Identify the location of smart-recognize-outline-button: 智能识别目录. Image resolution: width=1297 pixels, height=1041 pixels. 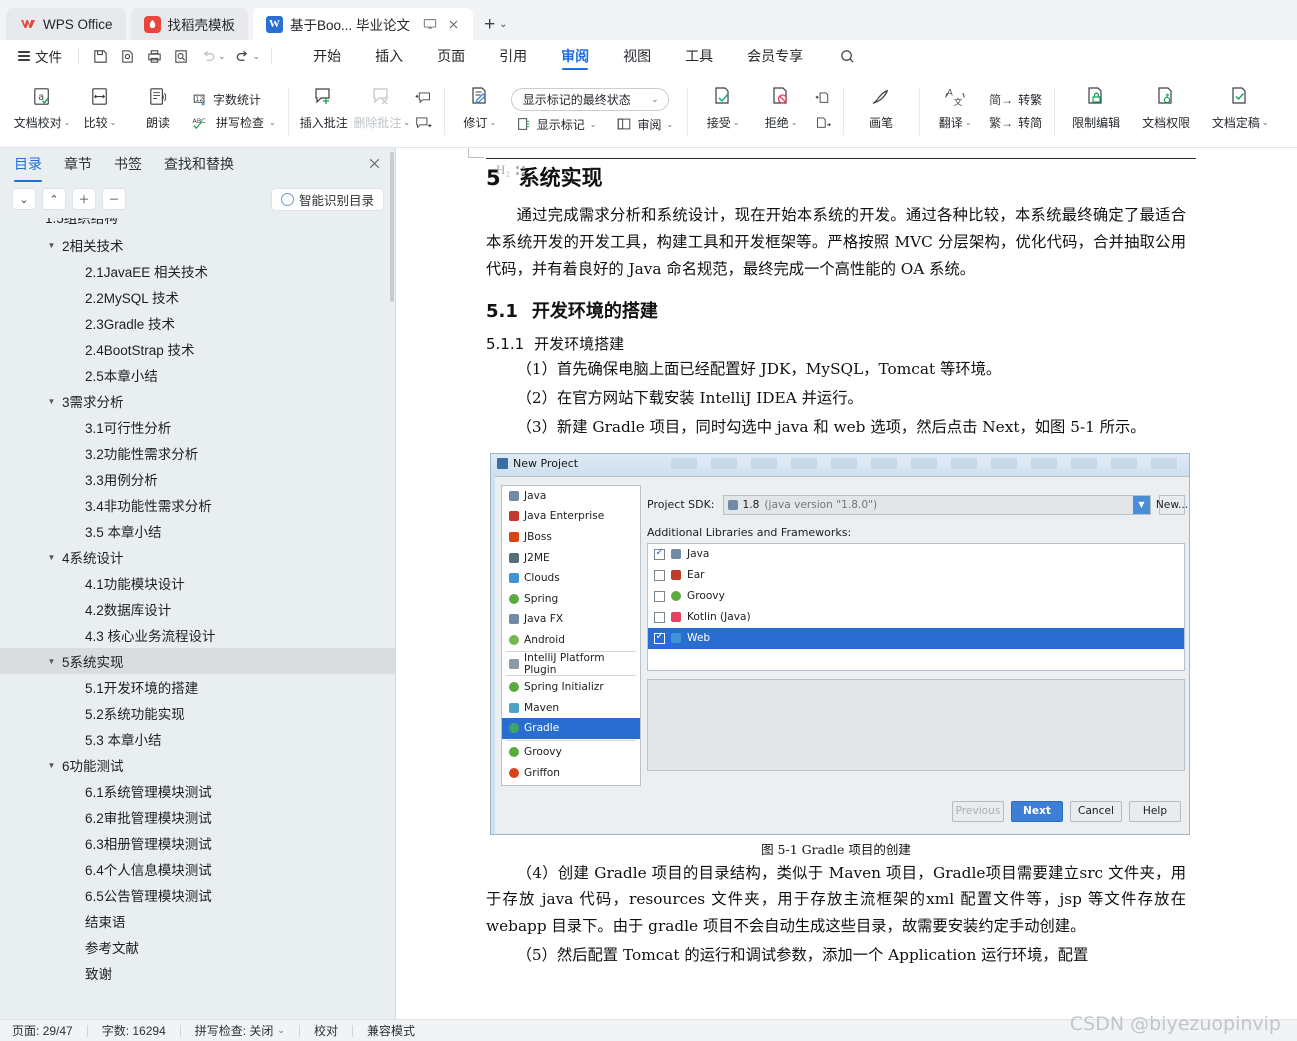
(327, 199).